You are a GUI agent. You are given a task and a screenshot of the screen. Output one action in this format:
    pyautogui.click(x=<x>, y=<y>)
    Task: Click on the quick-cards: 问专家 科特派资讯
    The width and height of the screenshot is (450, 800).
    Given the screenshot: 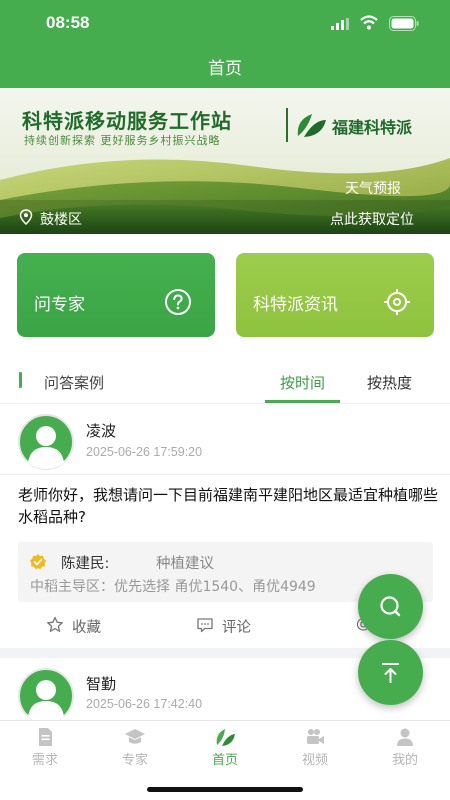 What is the action you would take?
    pyautogui.click(x=225, y=292)
    